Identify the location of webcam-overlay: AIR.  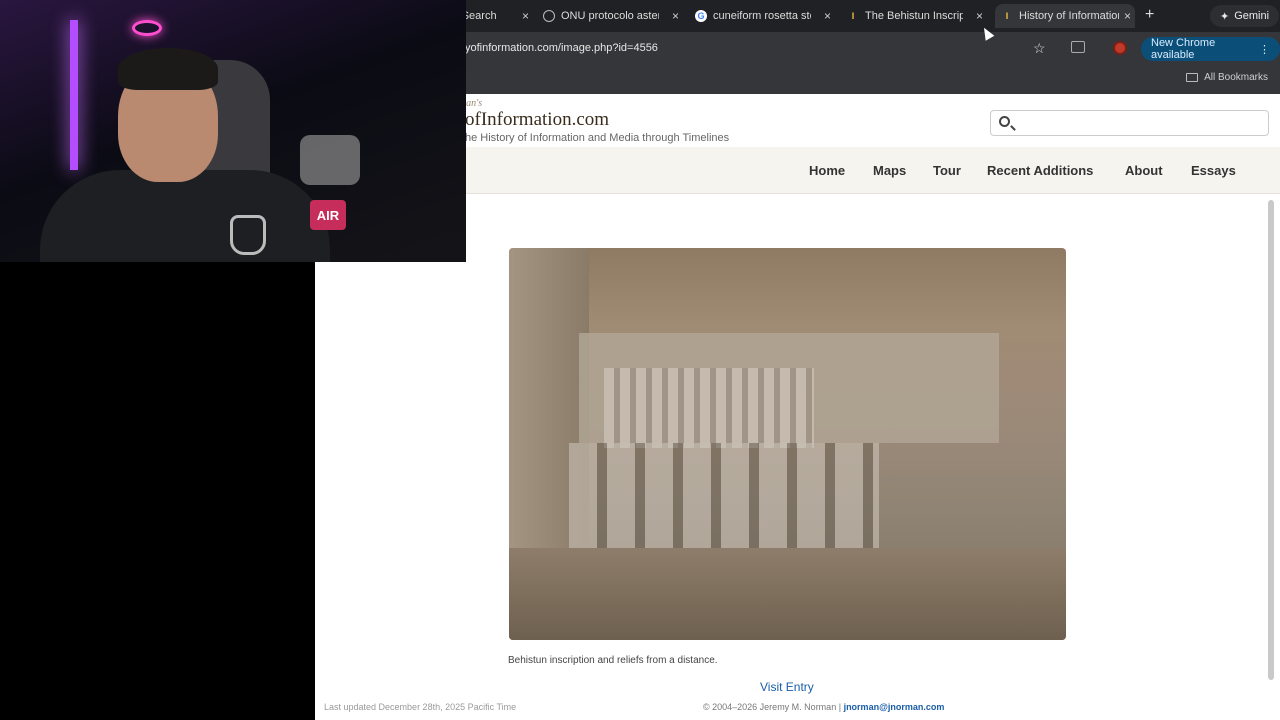
(233, 131).